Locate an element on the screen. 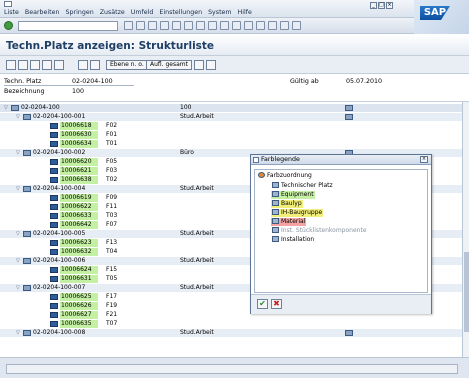 This screenshot has height=378, width=469. window-menu-icon is located at coordinates (8, 4).